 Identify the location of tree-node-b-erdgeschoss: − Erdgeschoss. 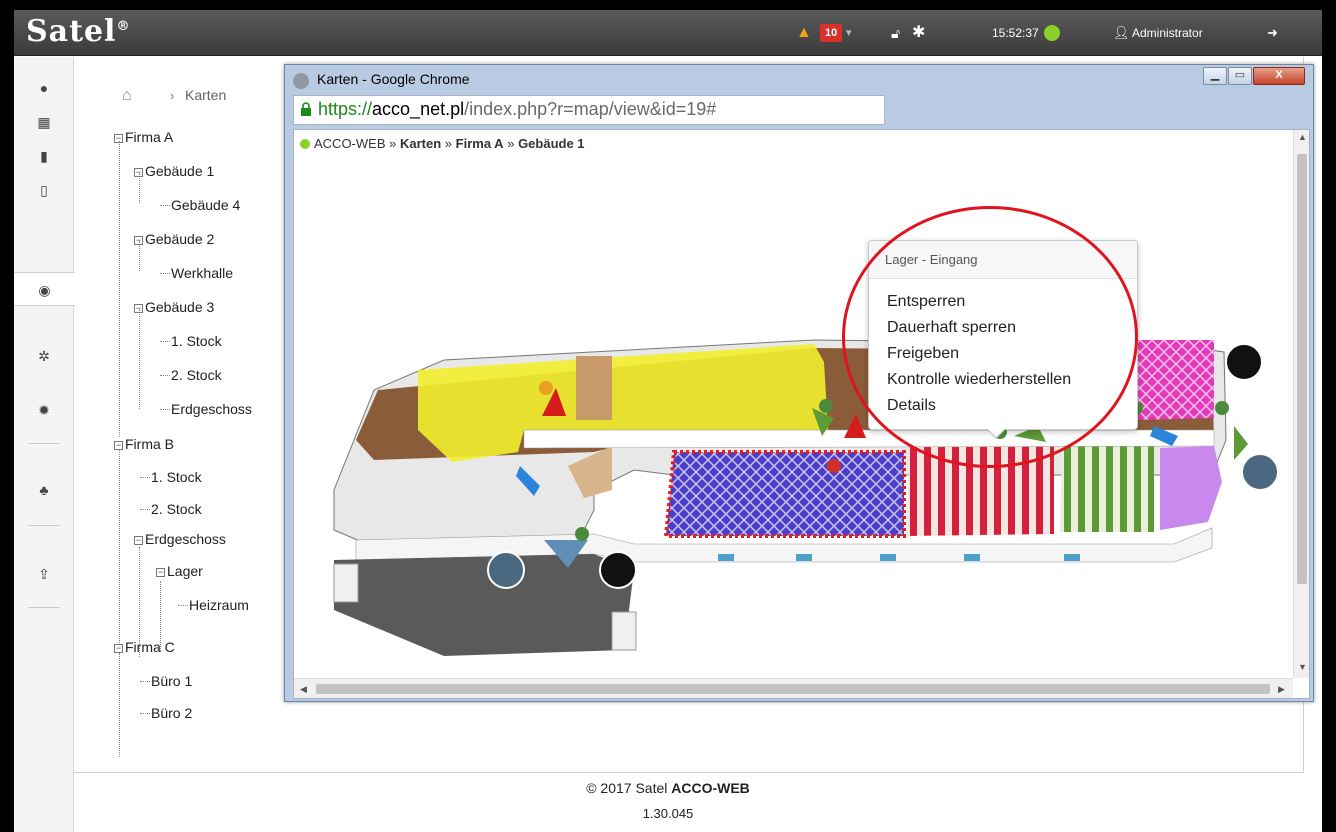
(180, 539).